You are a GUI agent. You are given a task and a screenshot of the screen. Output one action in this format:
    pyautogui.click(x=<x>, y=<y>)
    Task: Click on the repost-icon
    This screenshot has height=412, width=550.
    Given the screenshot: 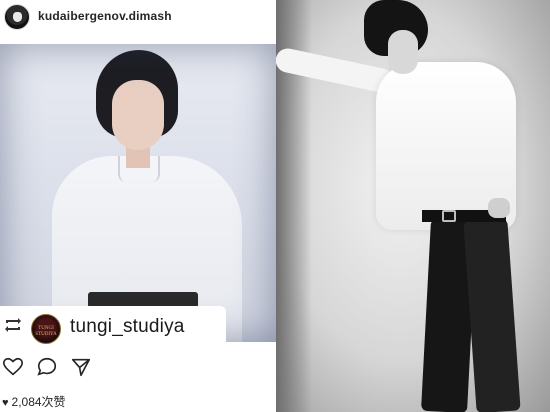 What is the action you would take?
    pyautogui.click(x=13, y=325)
    